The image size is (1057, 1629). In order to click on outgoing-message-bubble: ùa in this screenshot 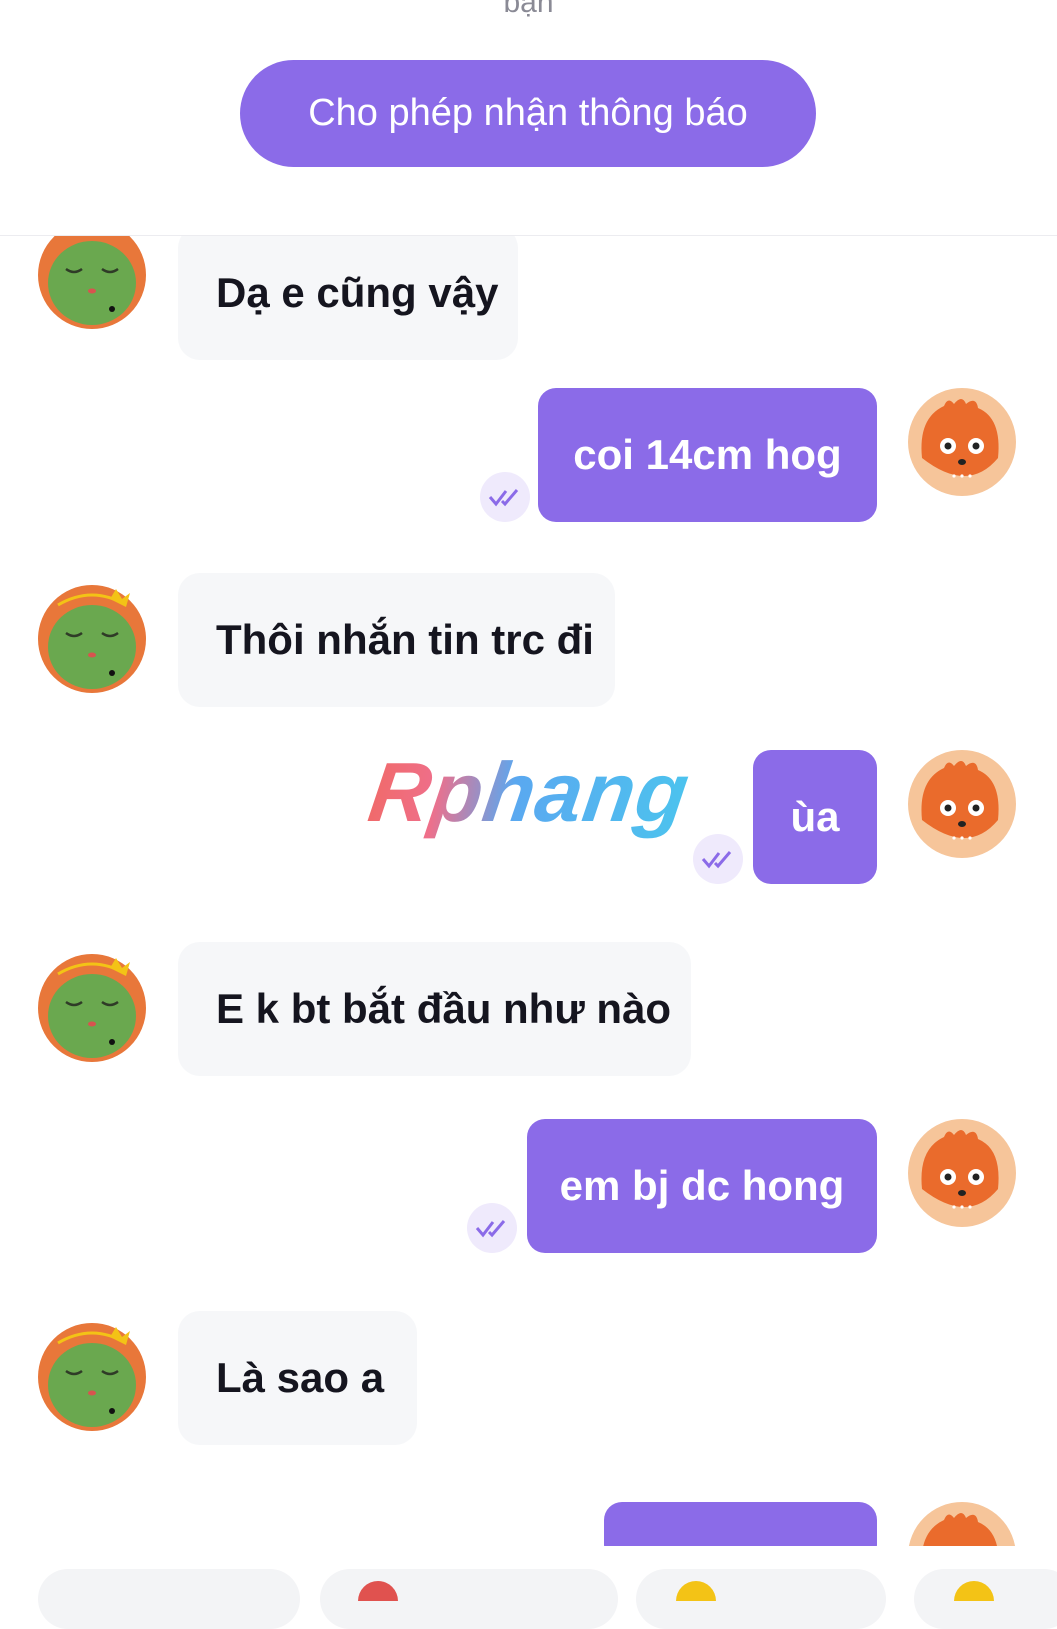, I will do `click(815, 817)`.